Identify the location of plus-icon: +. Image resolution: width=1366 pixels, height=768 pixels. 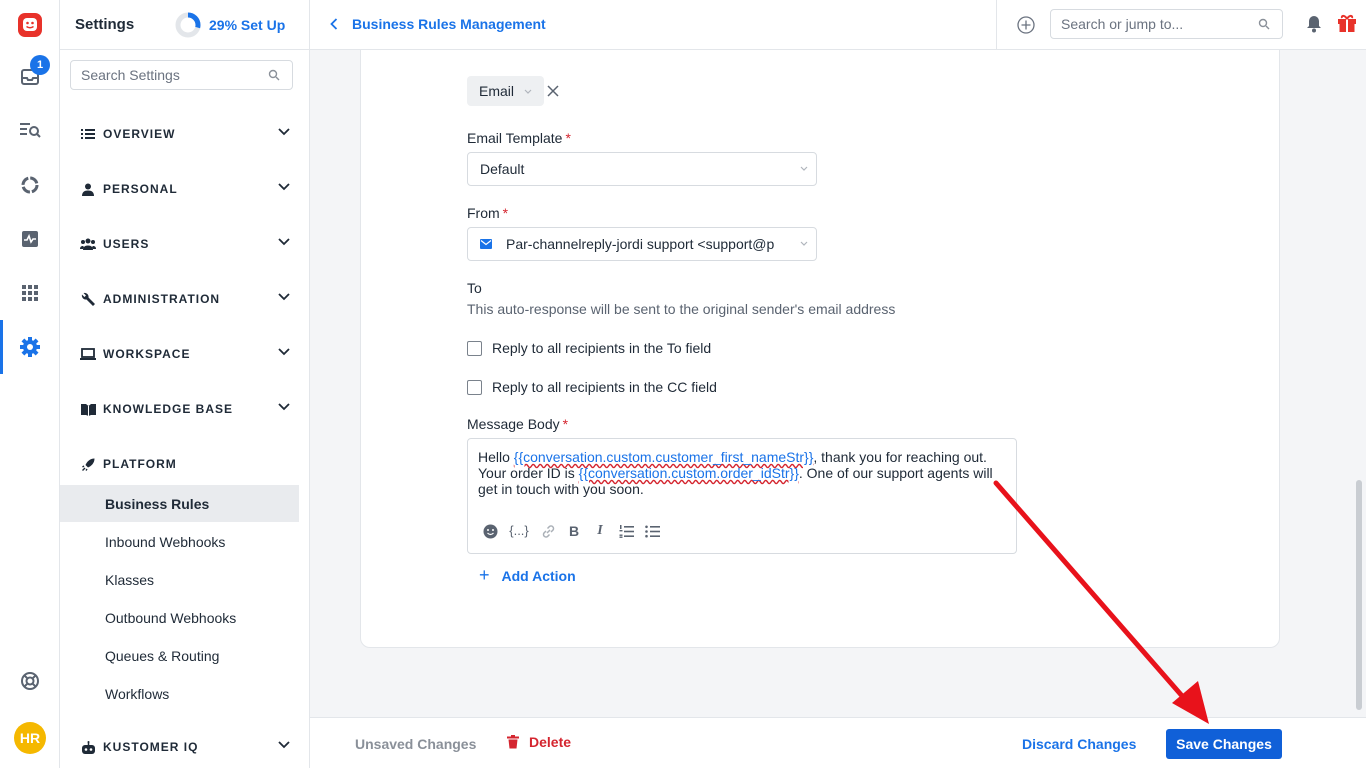
(484, 575).